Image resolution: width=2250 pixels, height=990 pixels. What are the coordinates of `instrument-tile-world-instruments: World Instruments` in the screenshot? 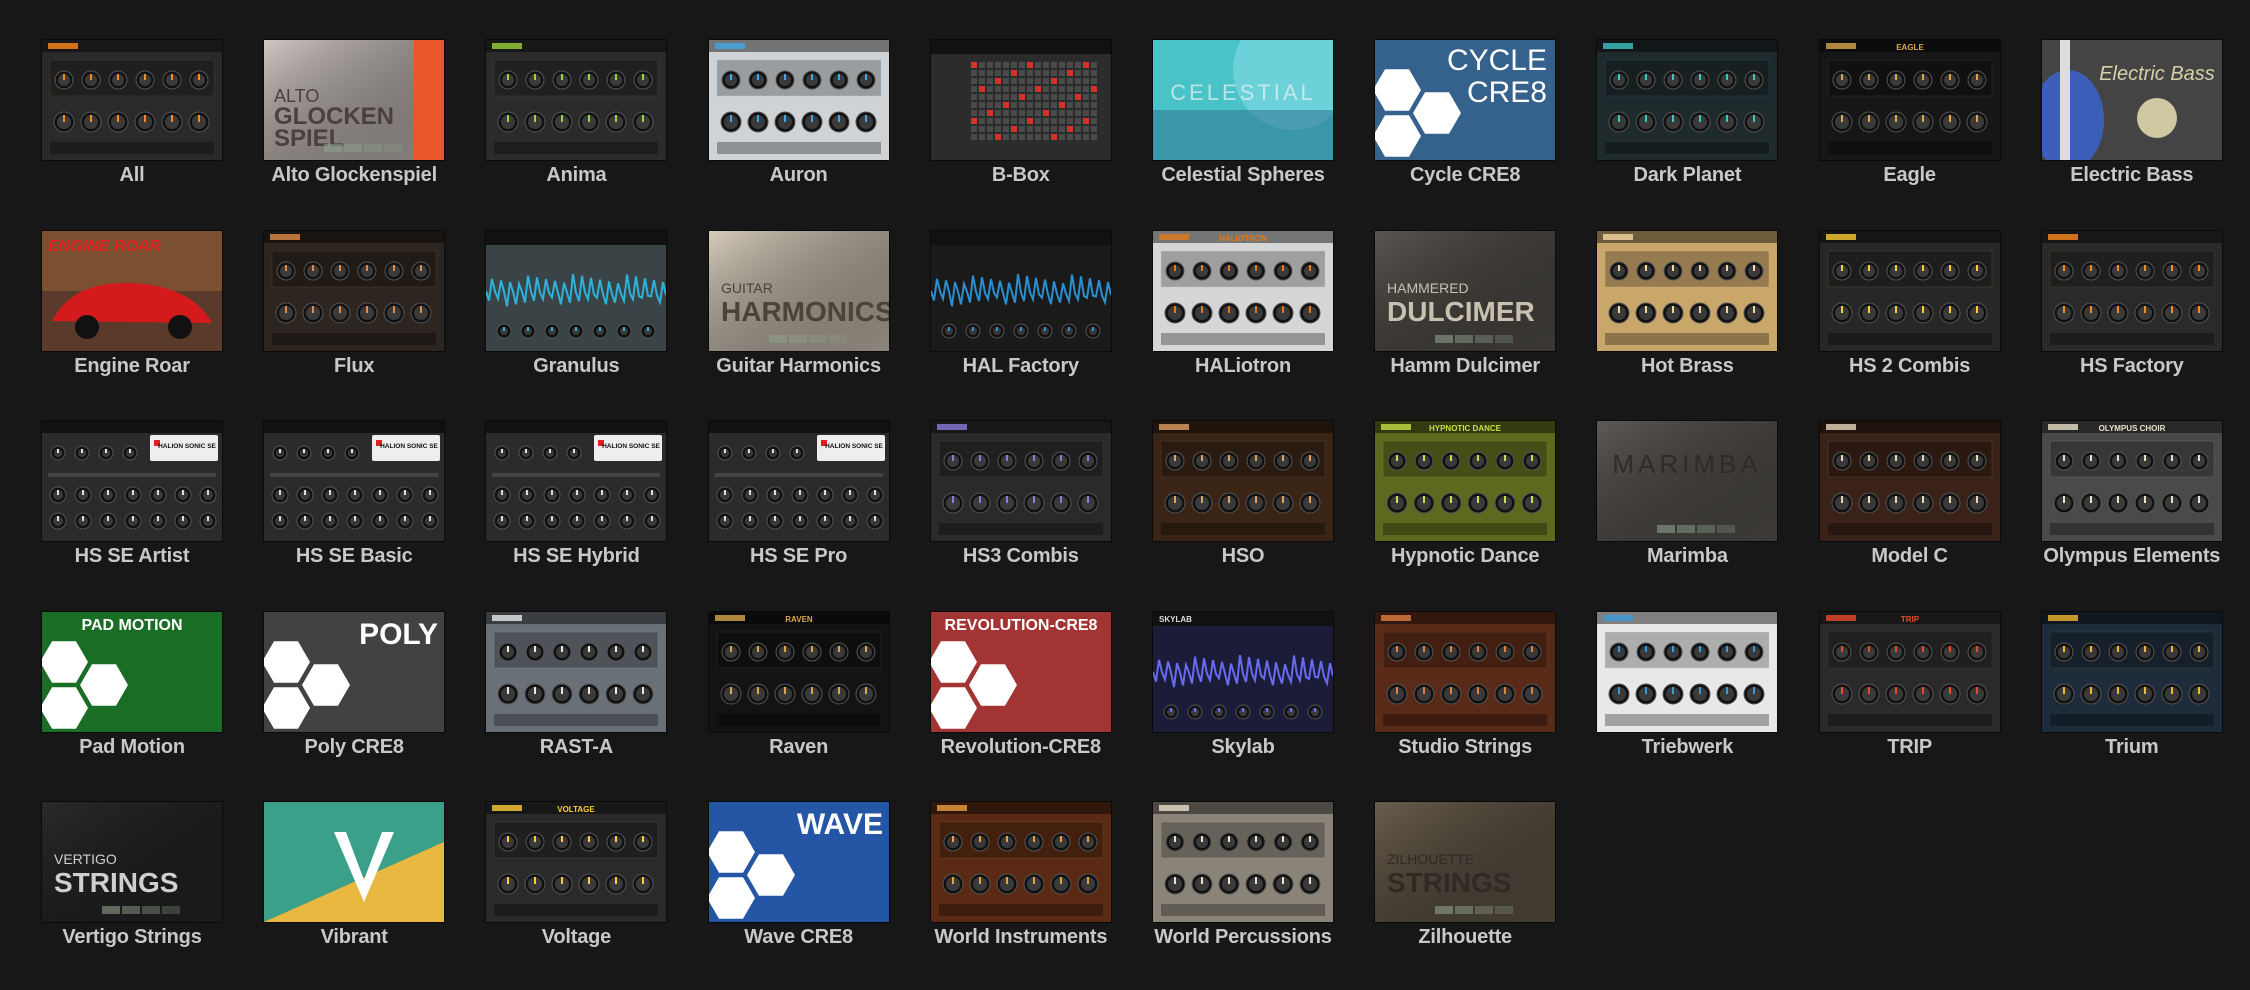 It's located at (1020, 882).